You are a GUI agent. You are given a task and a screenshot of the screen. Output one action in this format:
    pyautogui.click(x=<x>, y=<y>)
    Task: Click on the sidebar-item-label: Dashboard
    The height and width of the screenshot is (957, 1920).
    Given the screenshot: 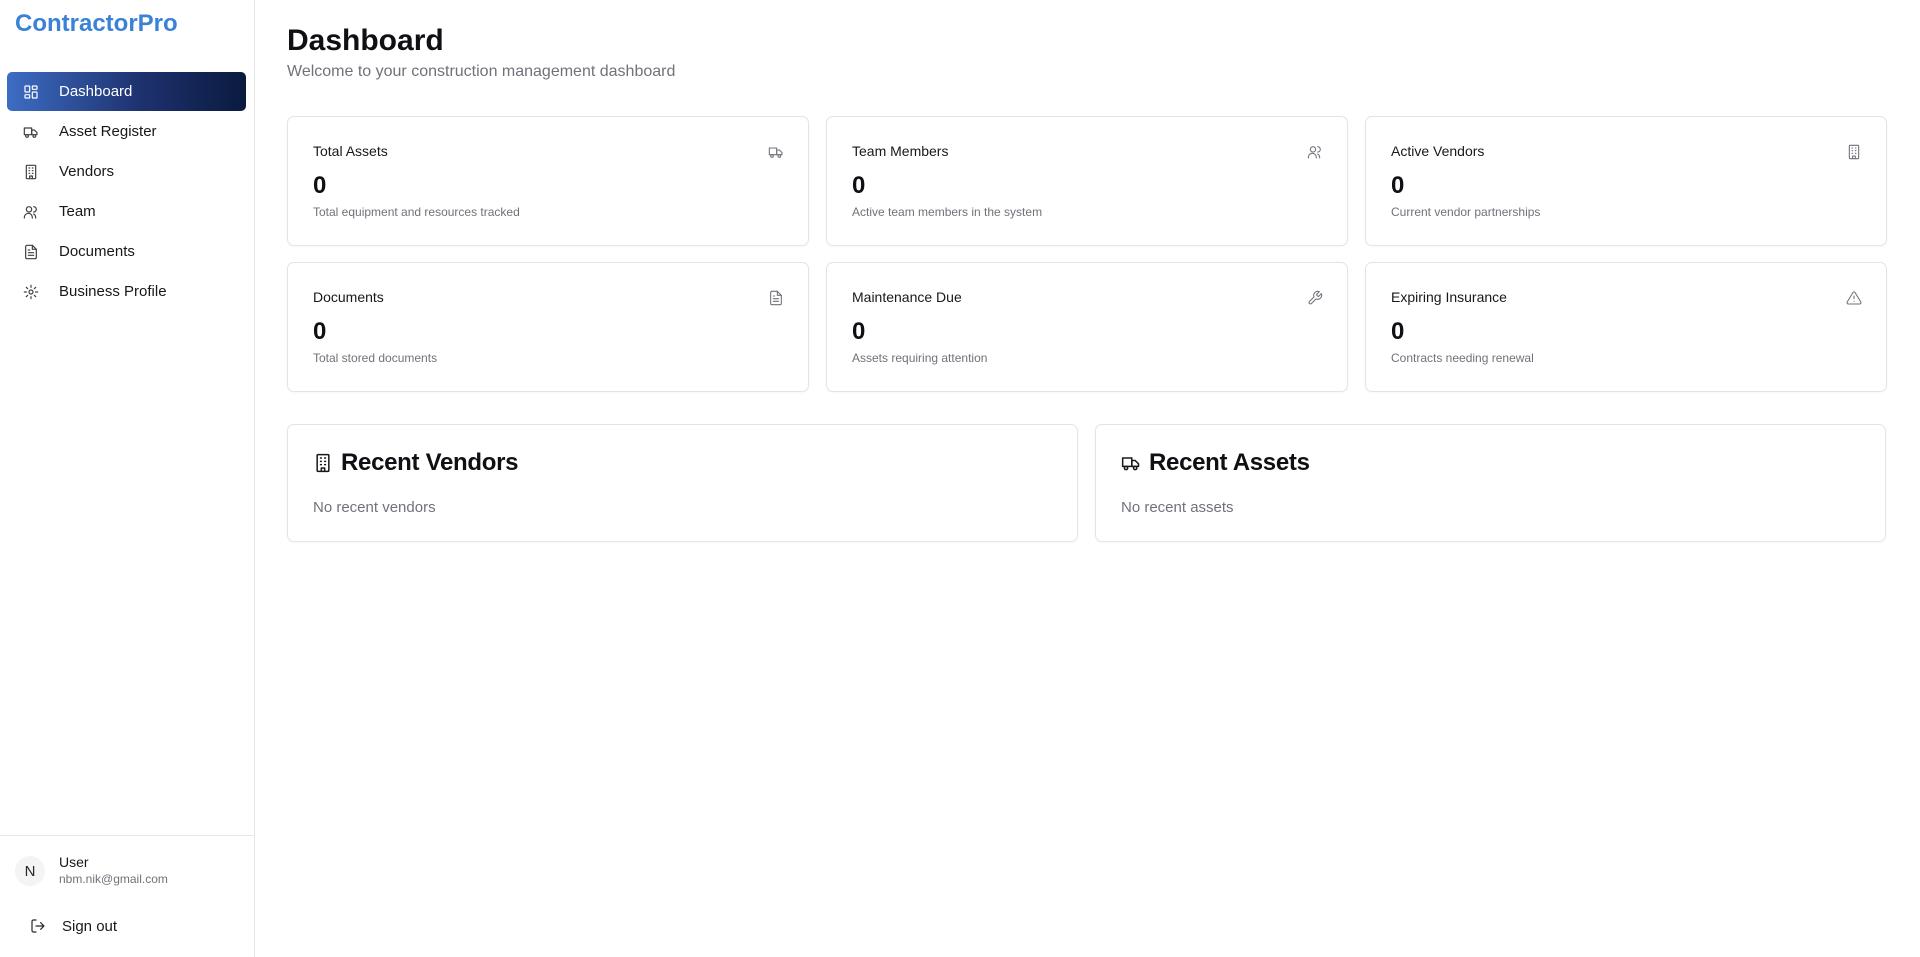 What is the action you would take?
    pyautogui.click(x=96, y=91)
    